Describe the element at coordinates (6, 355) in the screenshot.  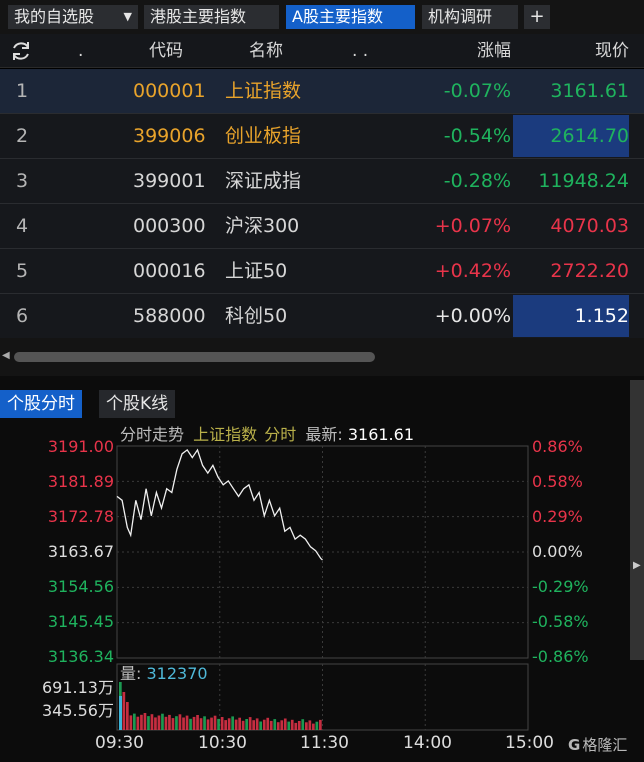
I see `scroll-left-icon: ◀` at that location.